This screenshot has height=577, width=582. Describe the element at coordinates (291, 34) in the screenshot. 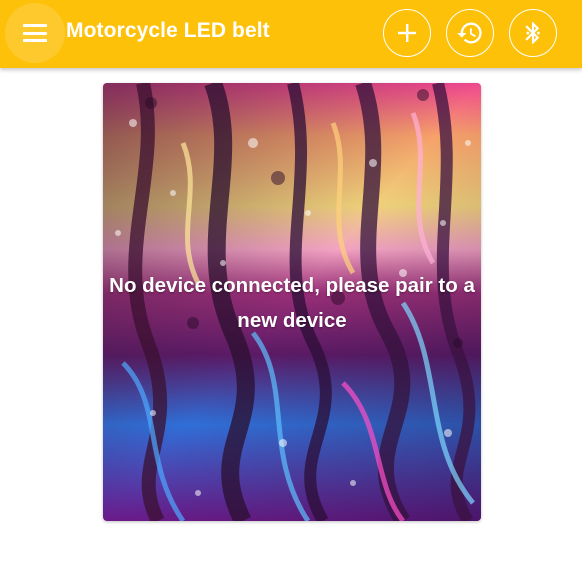

I see `app-bar: Motorcycle LED belt` at that location.